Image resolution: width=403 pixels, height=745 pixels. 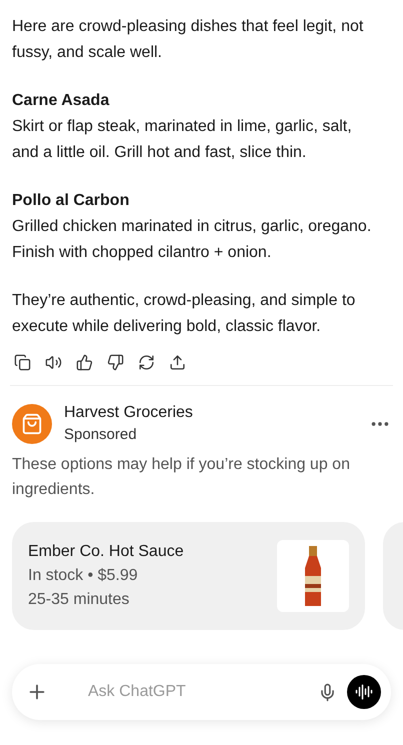 What do you see at coordinates (188, 576) in the screenshot?
I see `product-card: Ember Co. Hot Sauce In stock • $5.99 25-35 minutes` at bounding box center [188, 576].